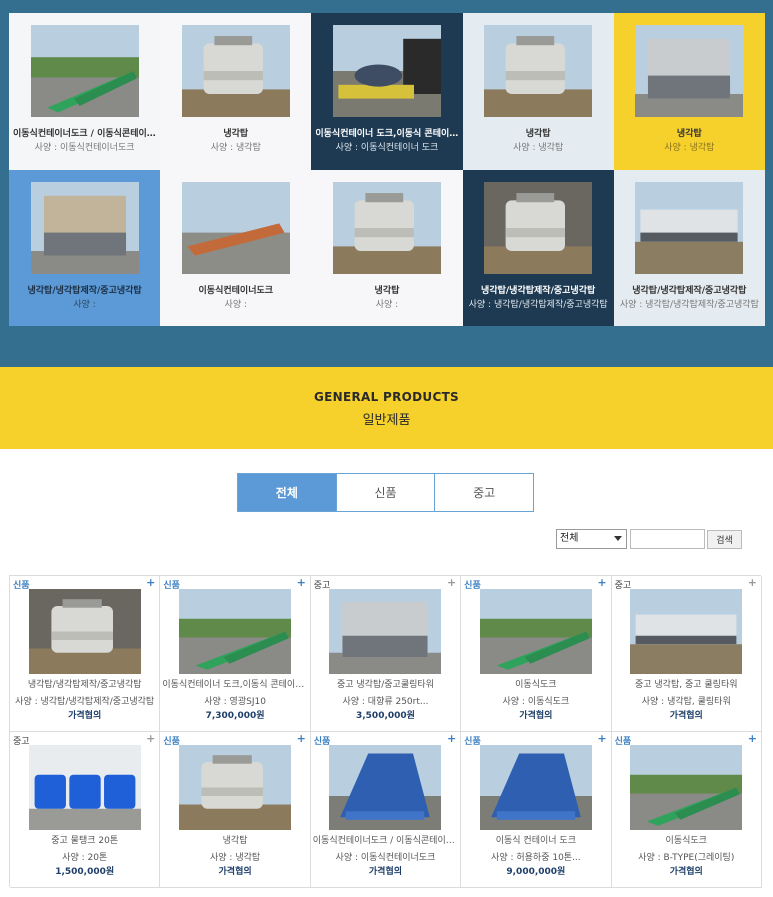 This screenshot has width=773, height=897. I want to click on section-header: GENERAL PRODUCTS 일반제품, so click(386, 408).